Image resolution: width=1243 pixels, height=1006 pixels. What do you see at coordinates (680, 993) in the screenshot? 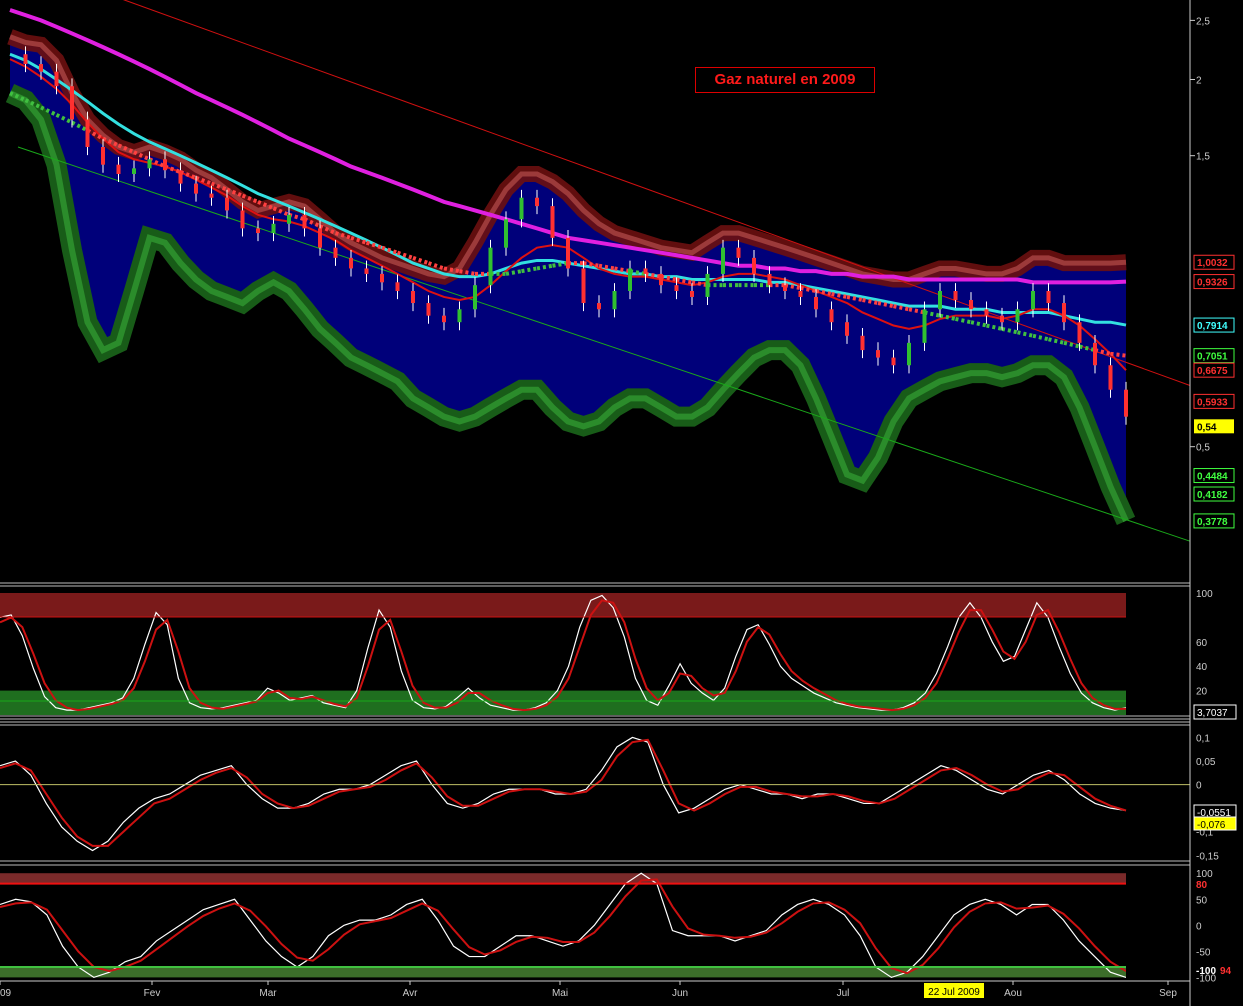
I see `x-tick-label: Jun` at bounding box center [680, 993].